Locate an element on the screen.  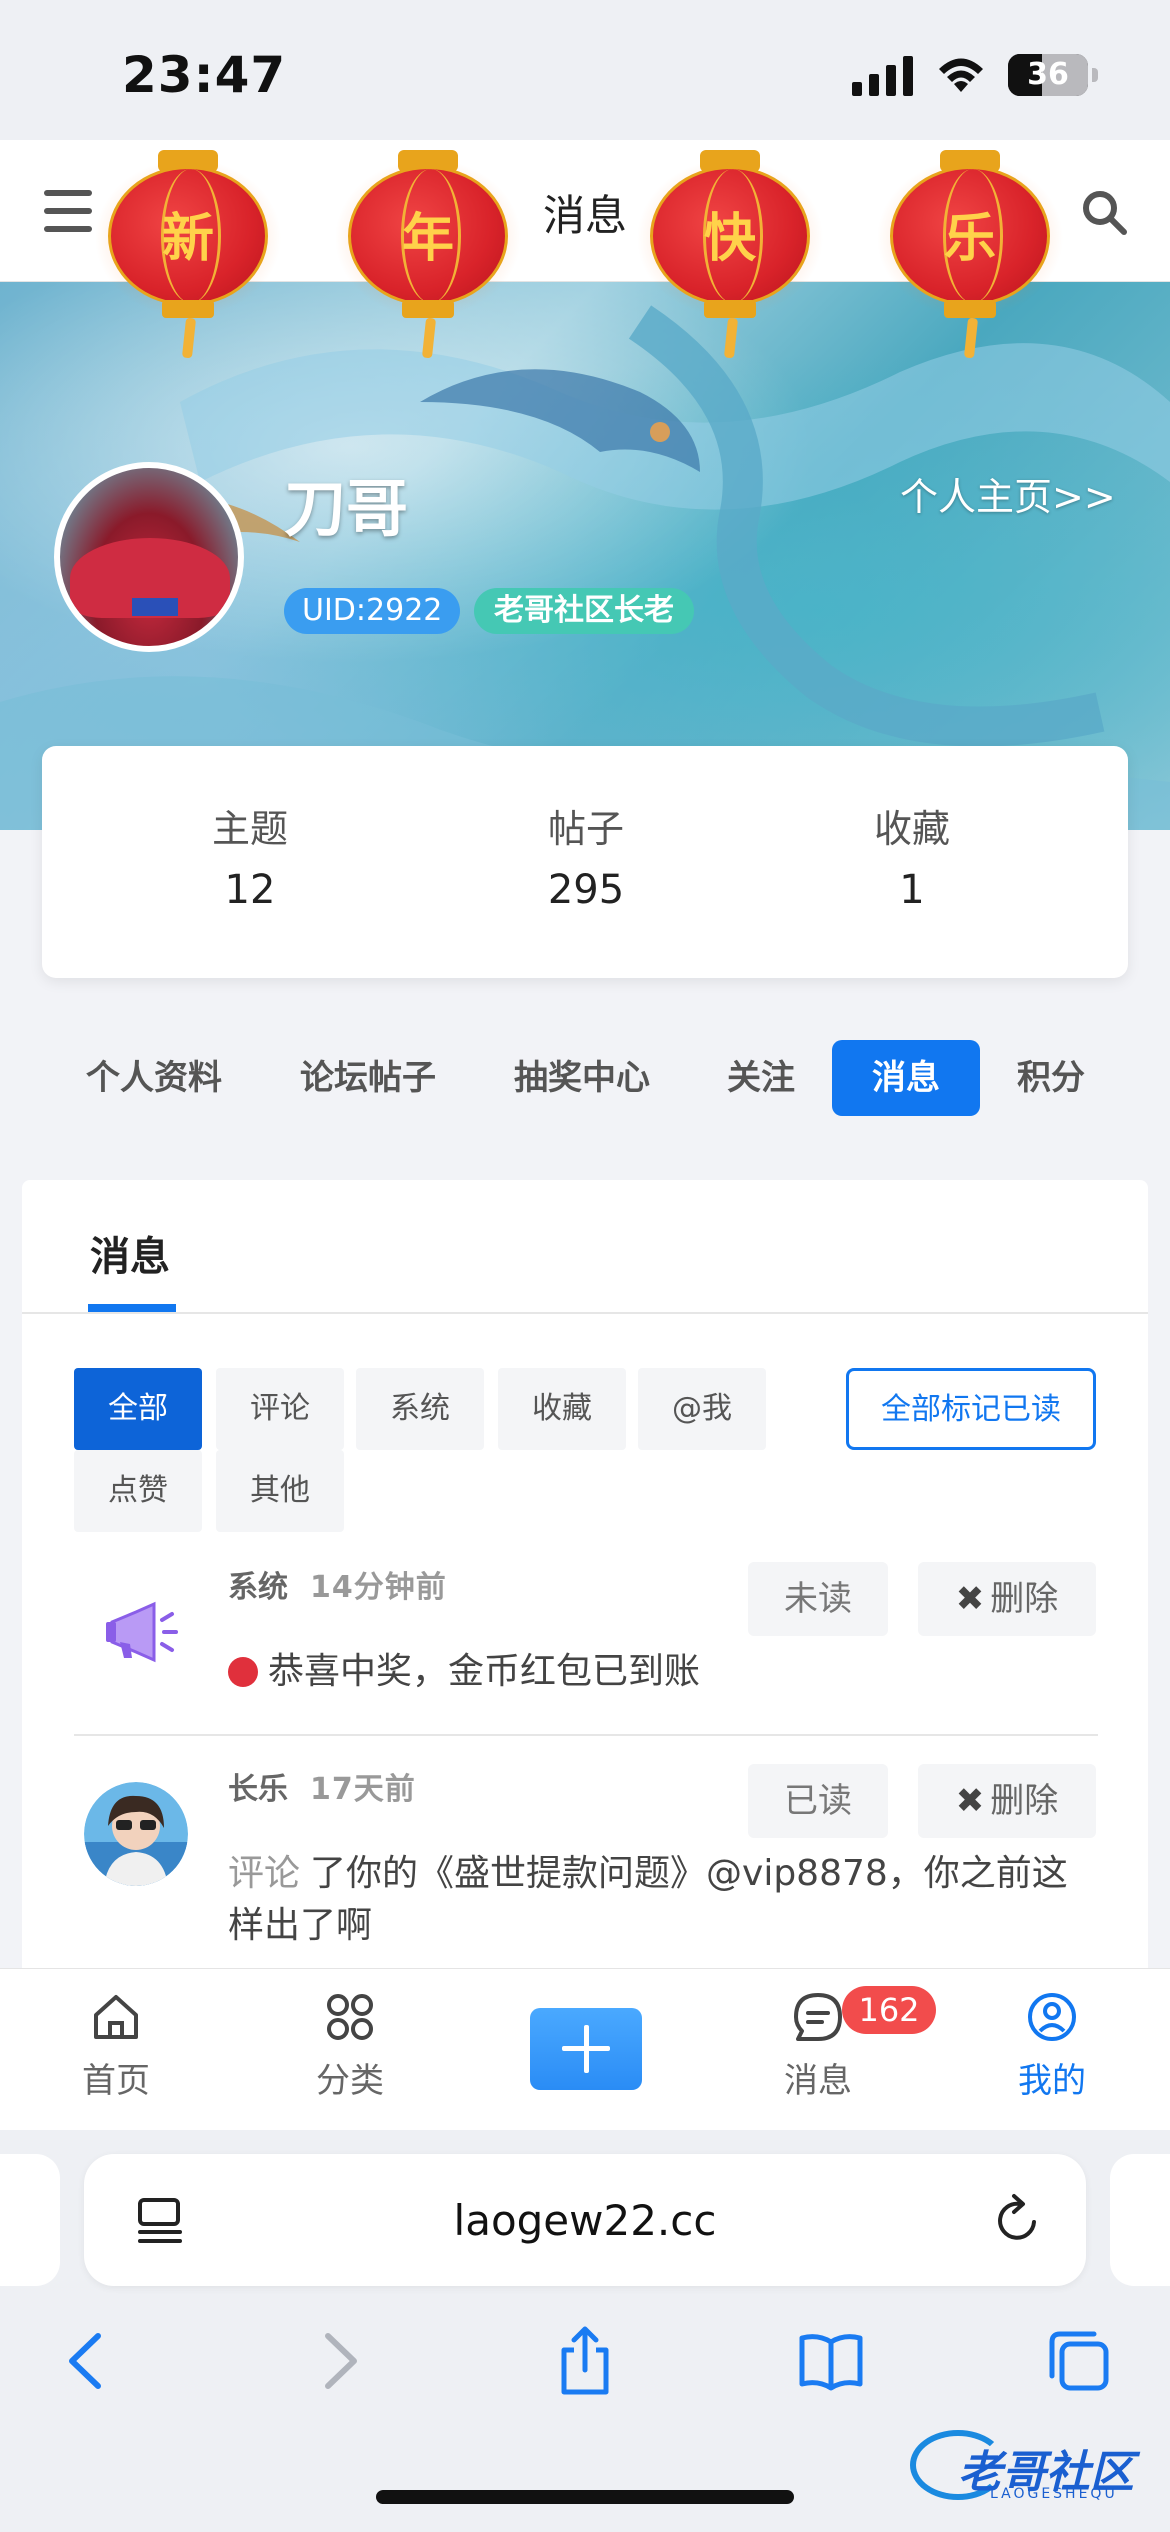
cellular-signal-icon is located at coordinates (882, 76).